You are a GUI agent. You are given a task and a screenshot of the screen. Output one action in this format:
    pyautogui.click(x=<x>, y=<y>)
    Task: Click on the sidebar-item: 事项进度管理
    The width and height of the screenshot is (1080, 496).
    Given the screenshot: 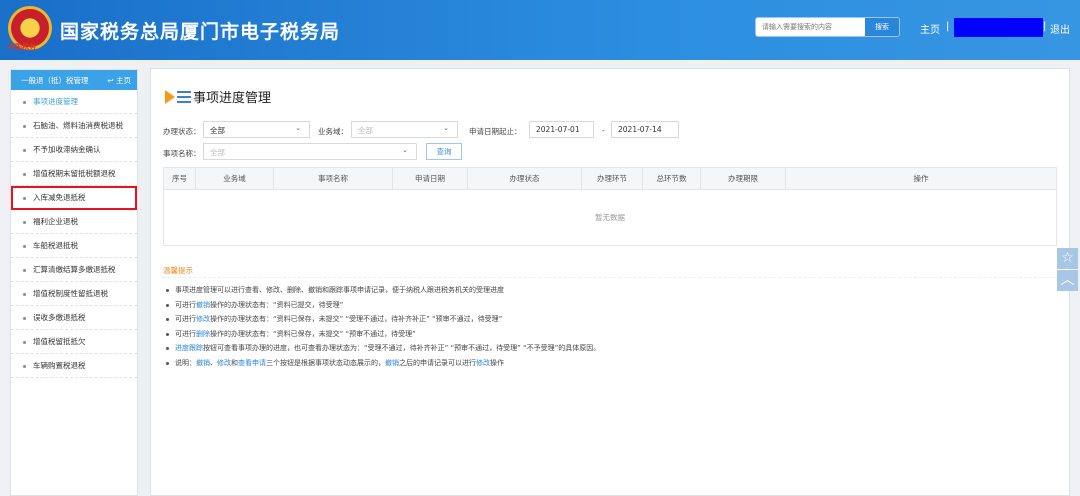 What is the action you would take?
    pyautogui.click(x=74, y=102)
    